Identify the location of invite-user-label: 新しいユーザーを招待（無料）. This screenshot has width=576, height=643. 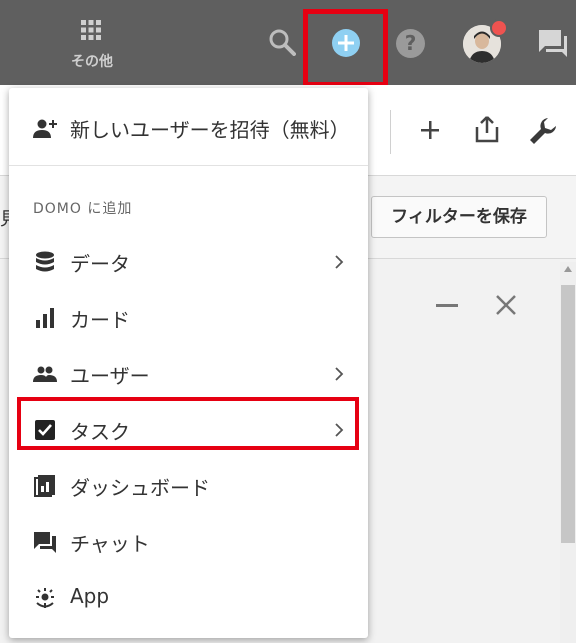
(210, 130).